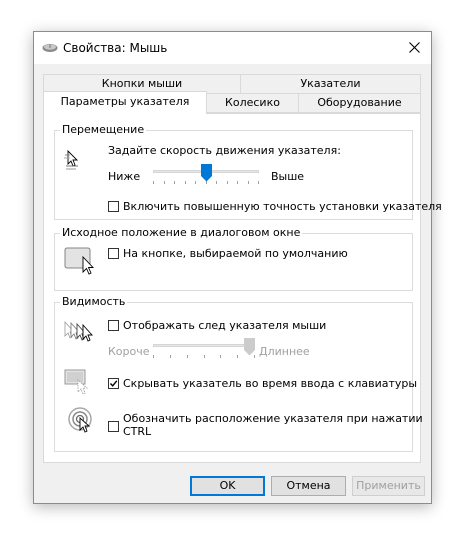  What do you see at coordinates (204, 345) in the screenshot?
I see `slider-track` at bounding box center [204, 345].